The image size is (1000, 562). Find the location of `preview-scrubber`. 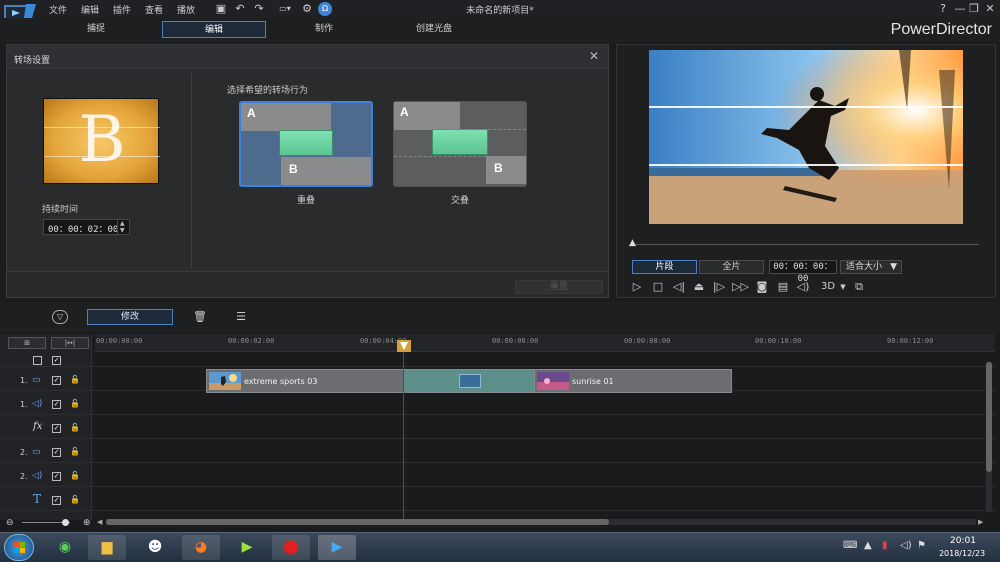

preview-scrubber is located at coordinates (806, 244).